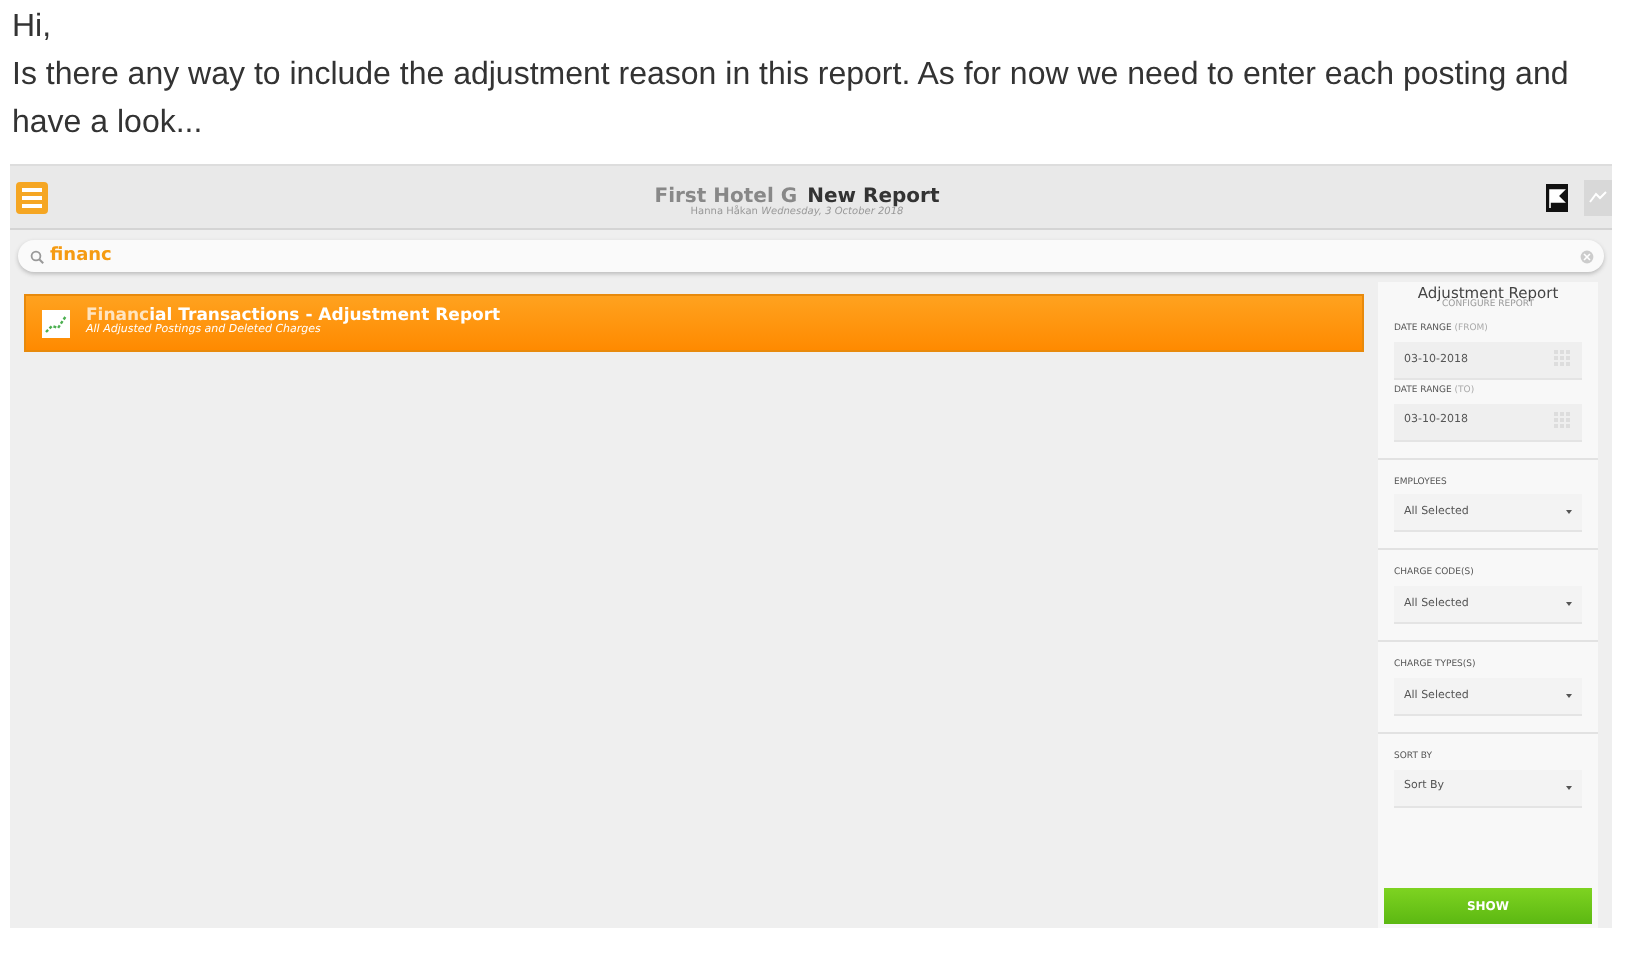 Image resolution: width=1632 pixels, height=960 pixels. Describe the element at coordinates (726, 197) in the screenshot. I see `hotel-name: First Hotel G` at that location.